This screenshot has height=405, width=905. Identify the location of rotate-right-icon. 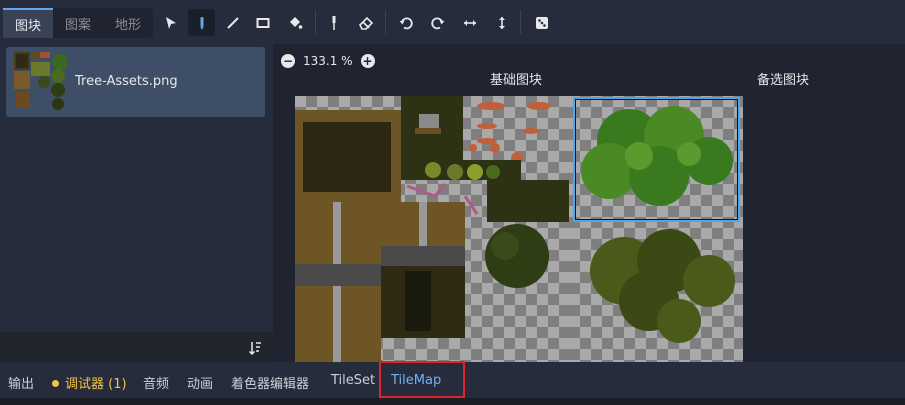
(437, 23).